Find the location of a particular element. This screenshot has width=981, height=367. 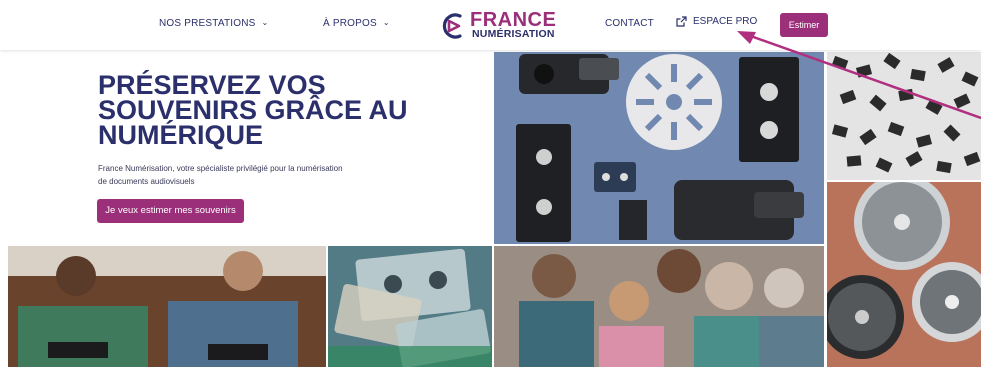

film-reels-photo is located at coordinates (904, 274).